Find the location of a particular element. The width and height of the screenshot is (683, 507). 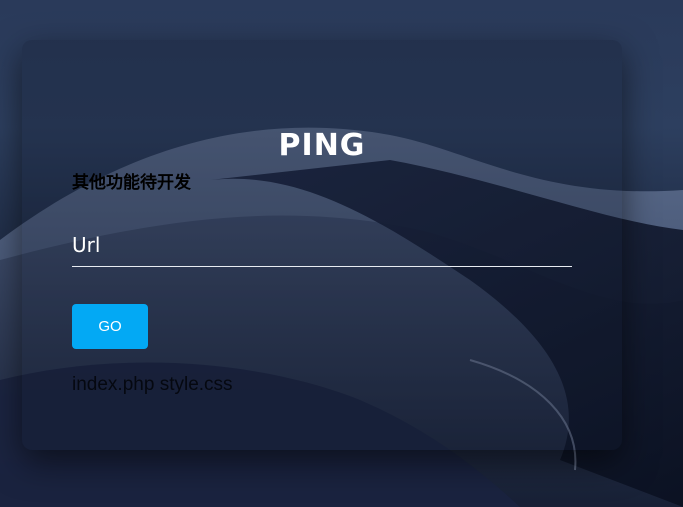

page-title: PING is located at coordinates (322, 145).